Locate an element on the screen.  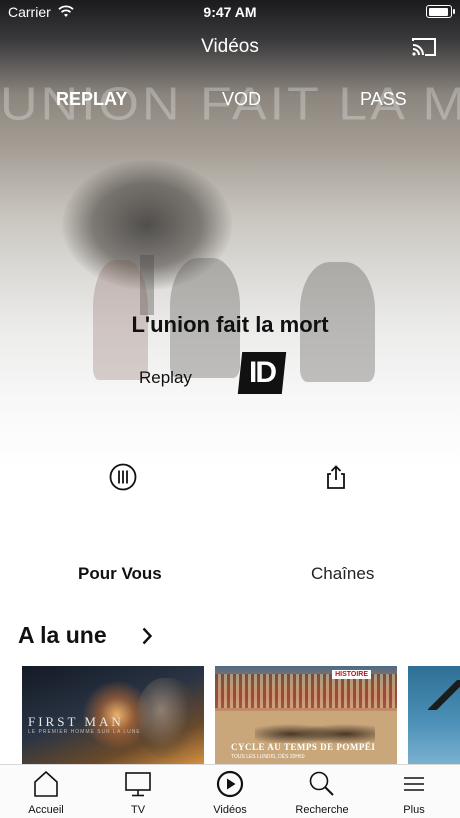
channel-logo: ID is located at coordinates (262, 373).